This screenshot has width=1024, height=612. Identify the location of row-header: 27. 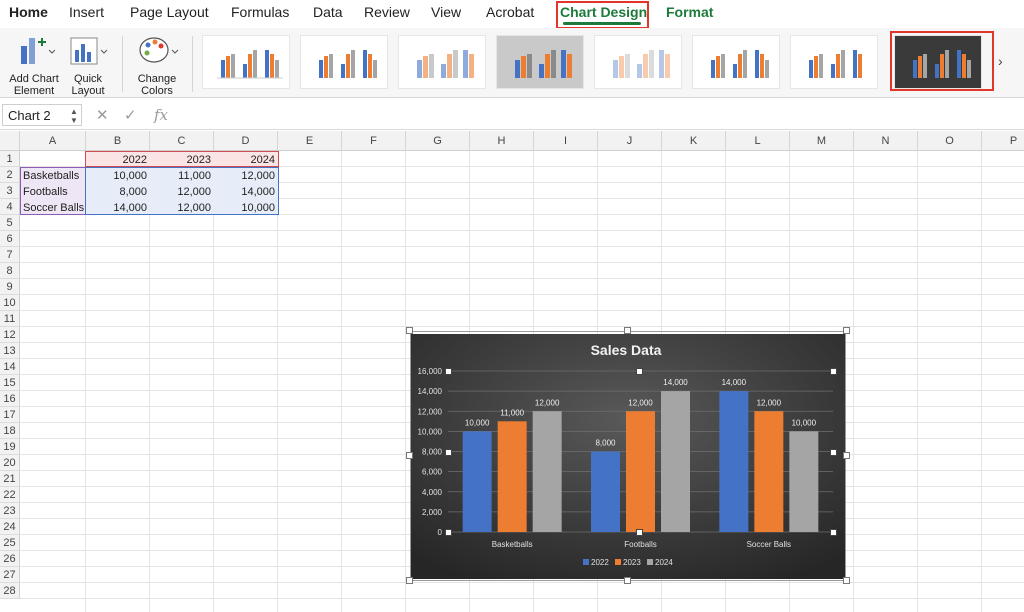
(10, 575).